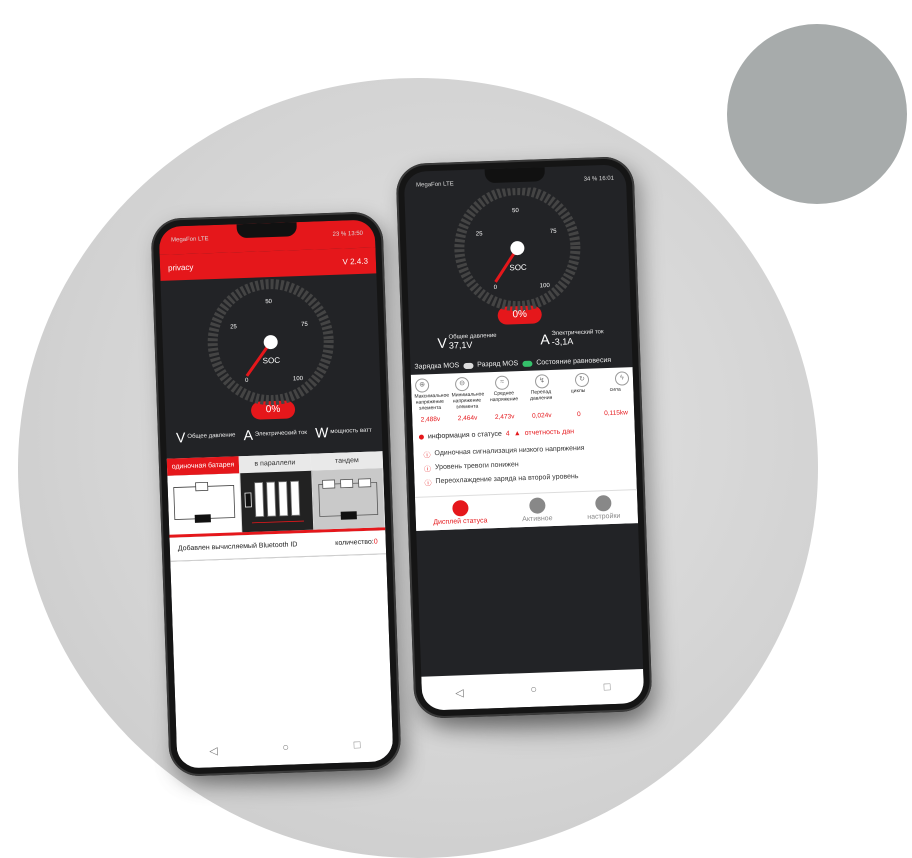  What do you see at coordinates (504, 417) in the screenshot?
I see `cell-value: 2,473v` at bounding box center [504, 417].